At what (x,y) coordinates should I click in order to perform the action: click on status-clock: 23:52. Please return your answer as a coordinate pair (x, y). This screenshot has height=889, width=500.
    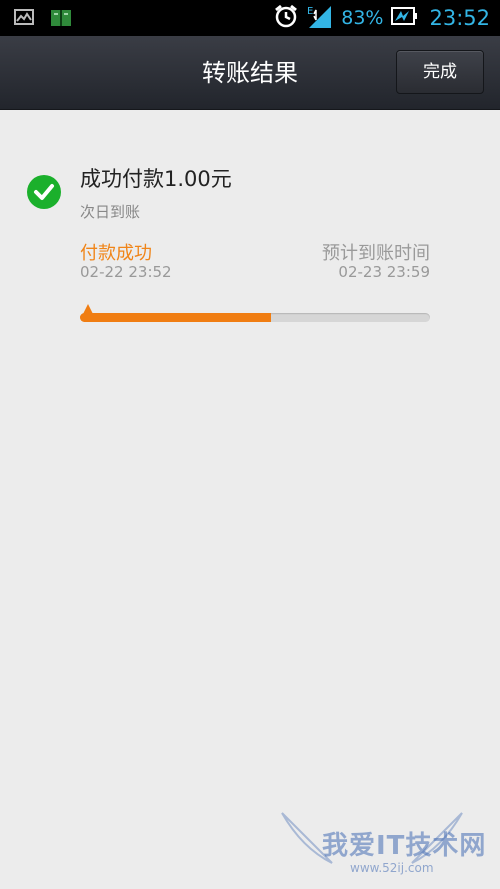
    Looking at the image, I should click on (459, 18).